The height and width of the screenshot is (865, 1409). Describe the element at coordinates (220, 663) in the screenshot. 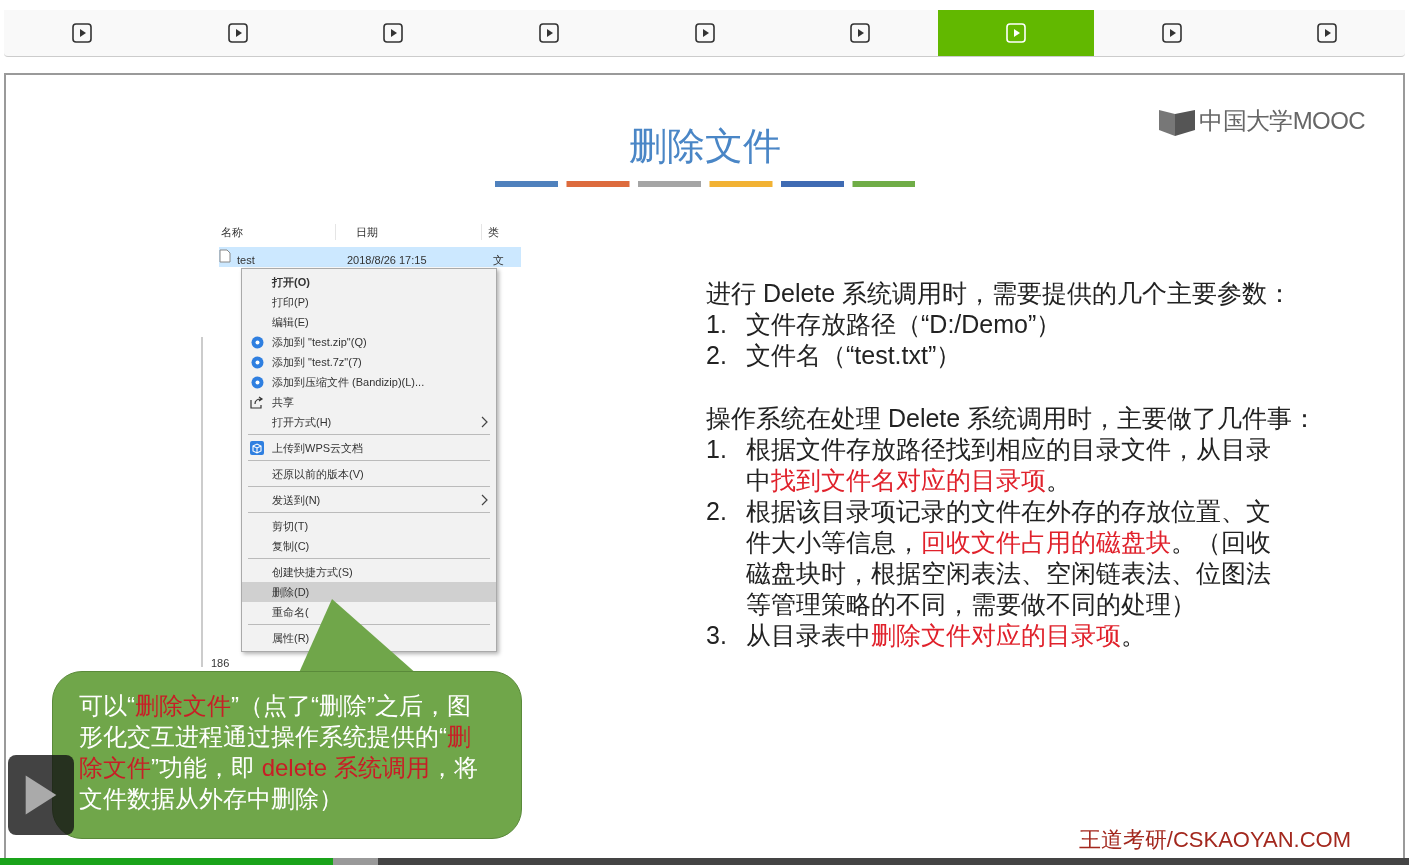

I see `status-text: 186` at that location.